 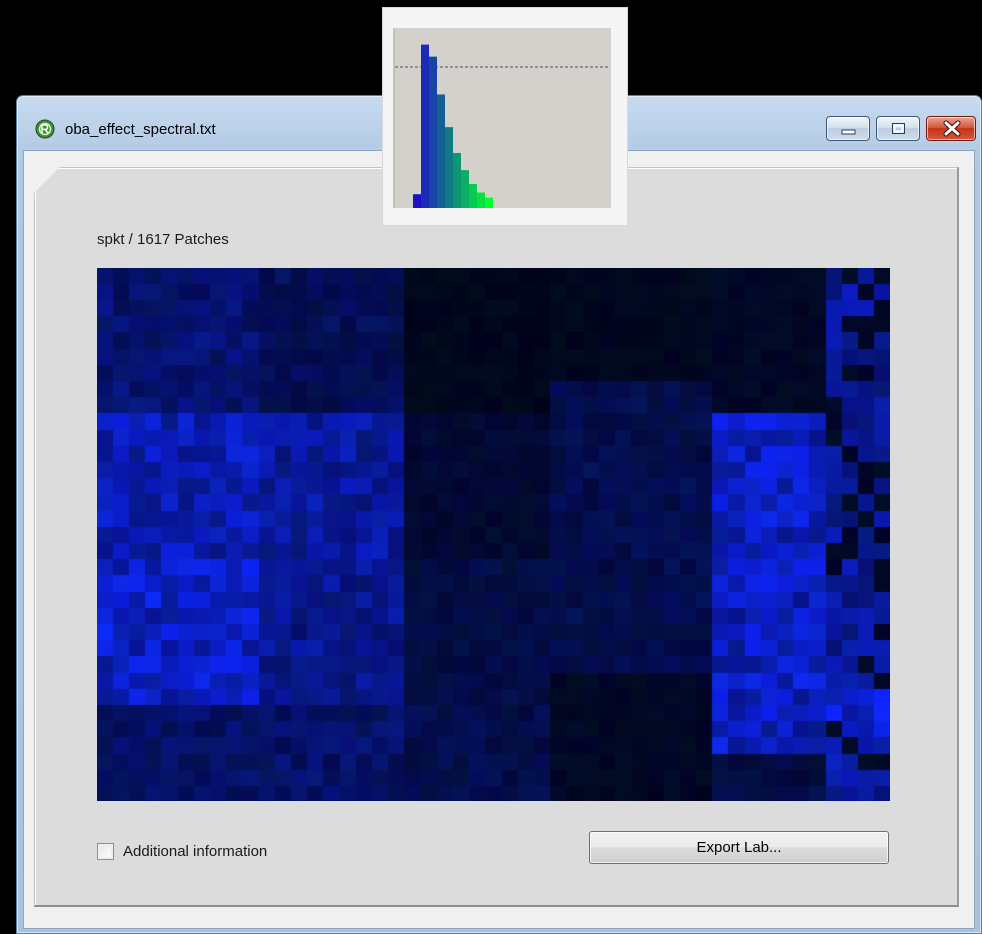 I want to click on minimize-icon, so click(x=848, y=132).